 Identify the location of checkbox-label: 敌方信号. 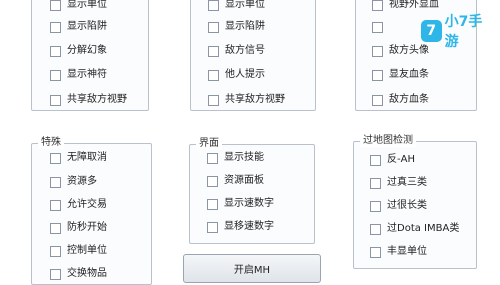
(245, 50).